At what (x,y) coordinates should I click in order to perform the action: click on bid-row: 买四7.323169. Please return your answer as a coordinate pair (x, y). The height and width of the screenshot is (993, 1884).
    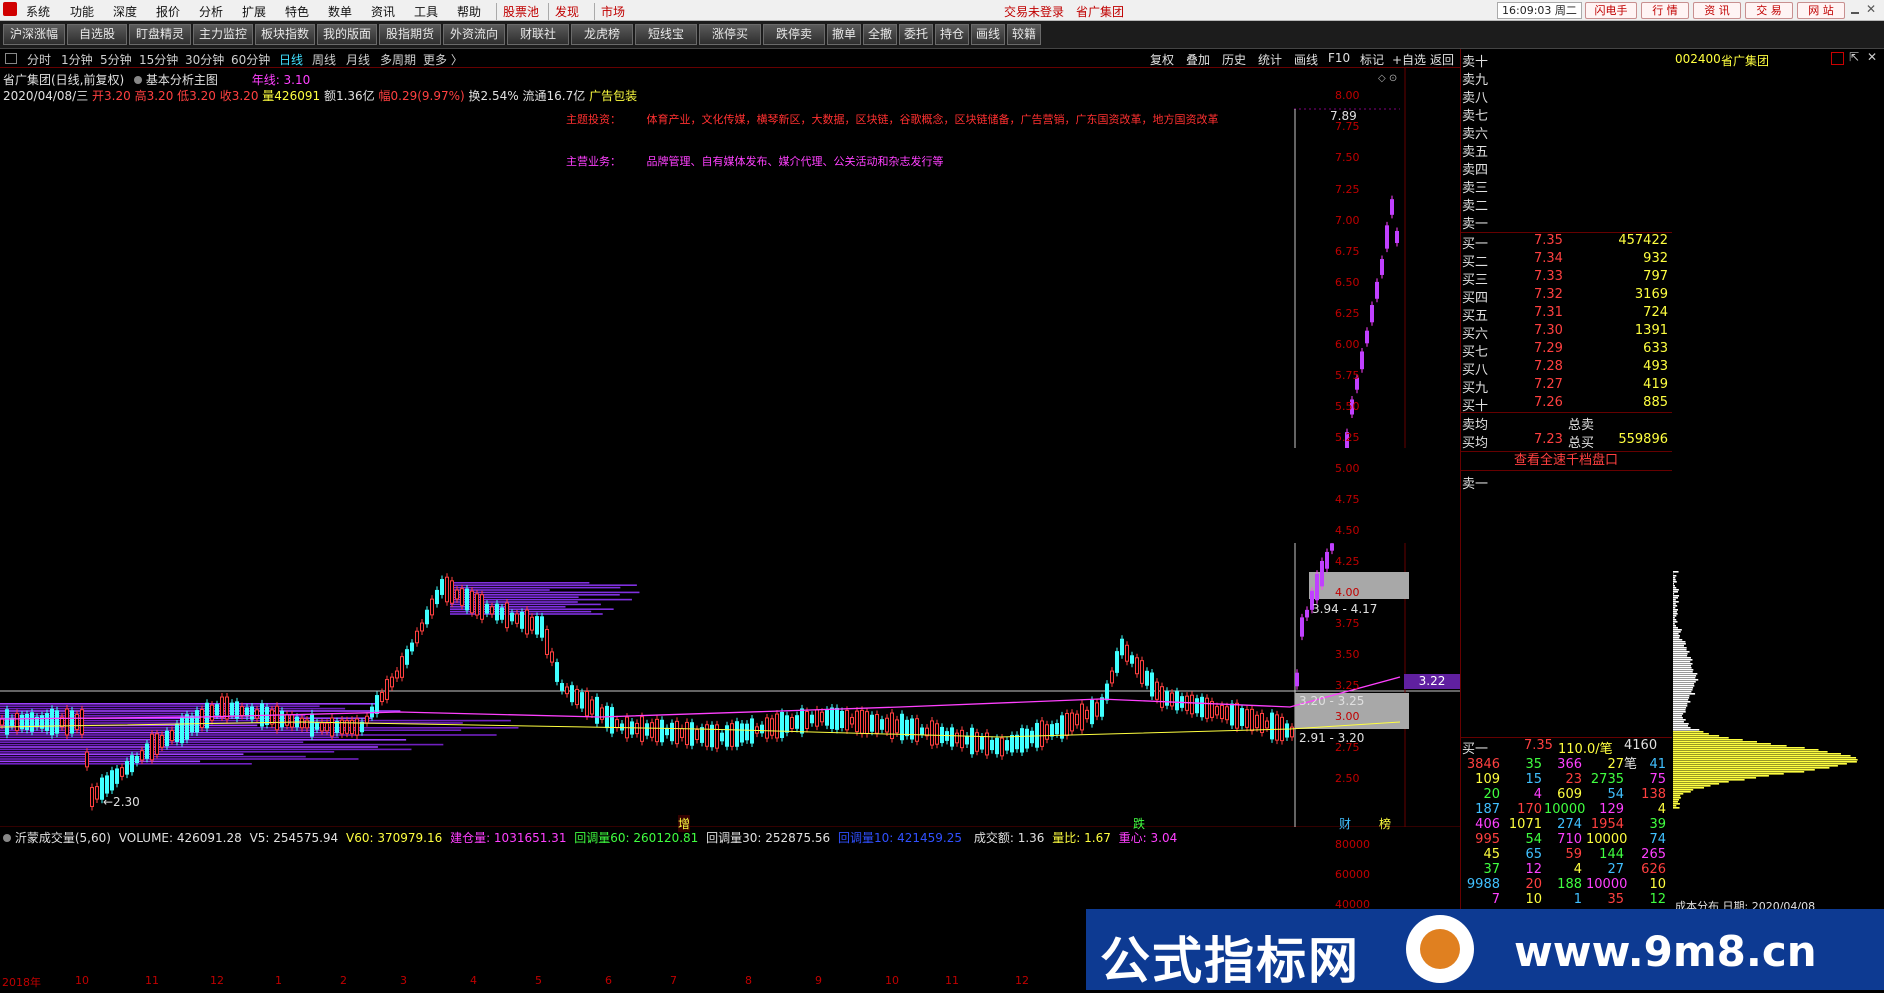
    Looking at the image, I should click on (1566, 296).